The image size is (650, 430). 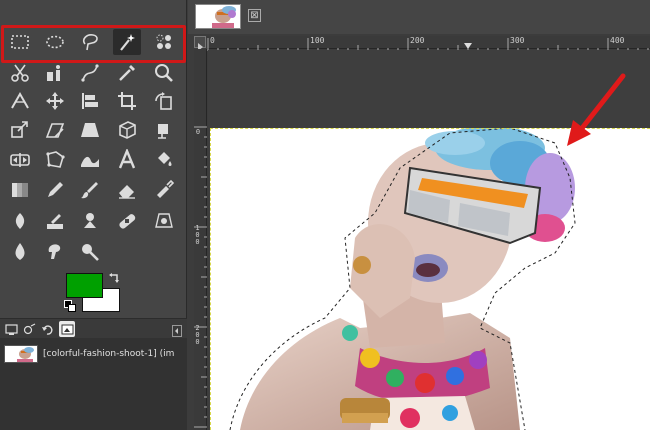 I want to click on unified-transform-icon, so click(x=164, y=130).